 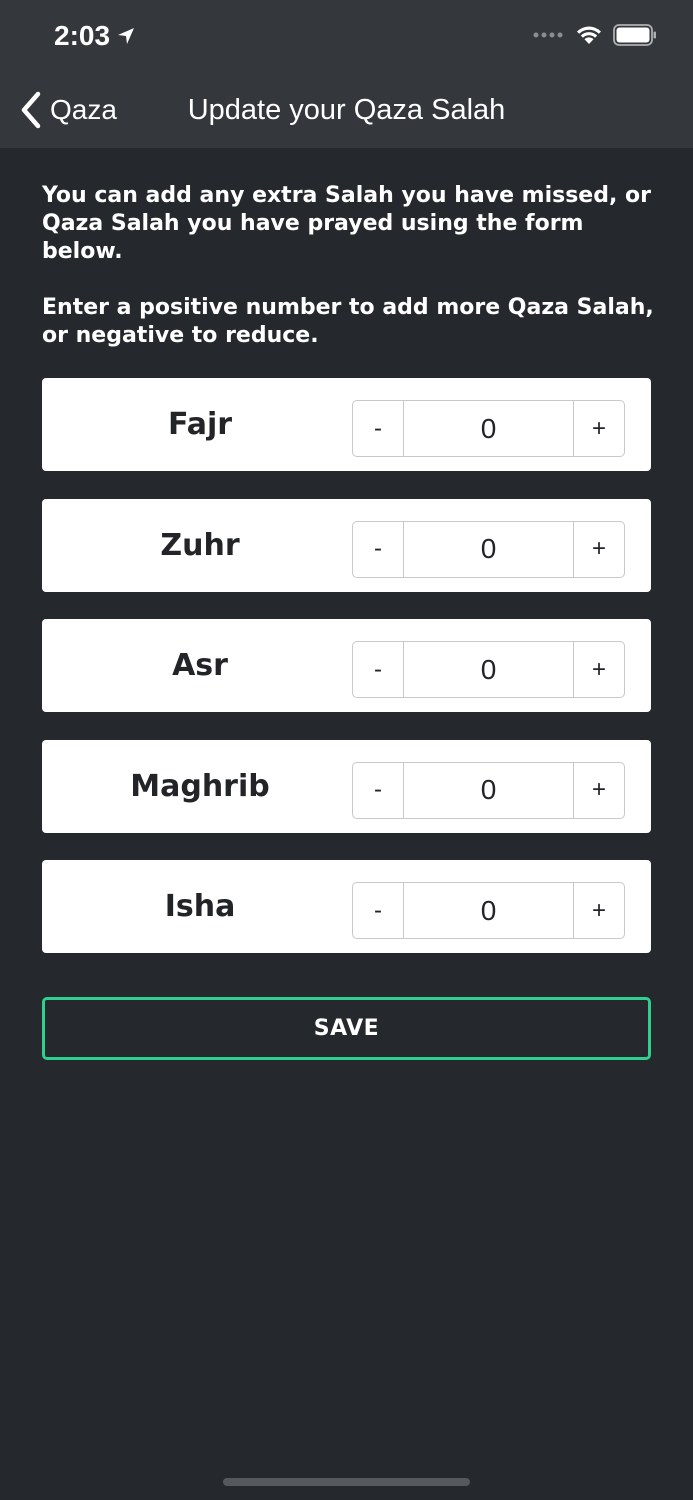 I want to click on prayer-name: Zuhr, so click(x=200, y=545).